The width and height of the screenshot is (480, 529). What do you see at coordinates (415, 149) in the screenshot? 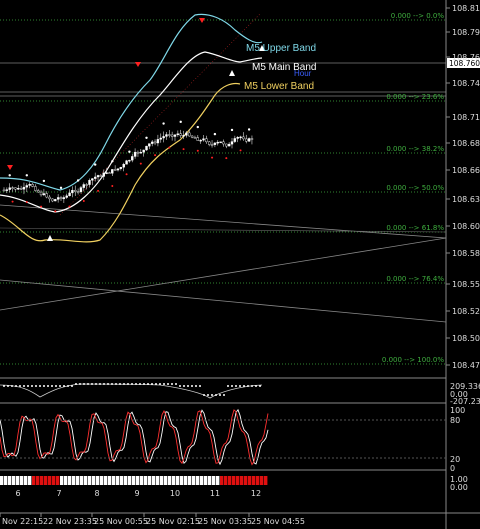
I see `fib-label: 0.000 --> 38.2%` at bounding box center [415, 149].